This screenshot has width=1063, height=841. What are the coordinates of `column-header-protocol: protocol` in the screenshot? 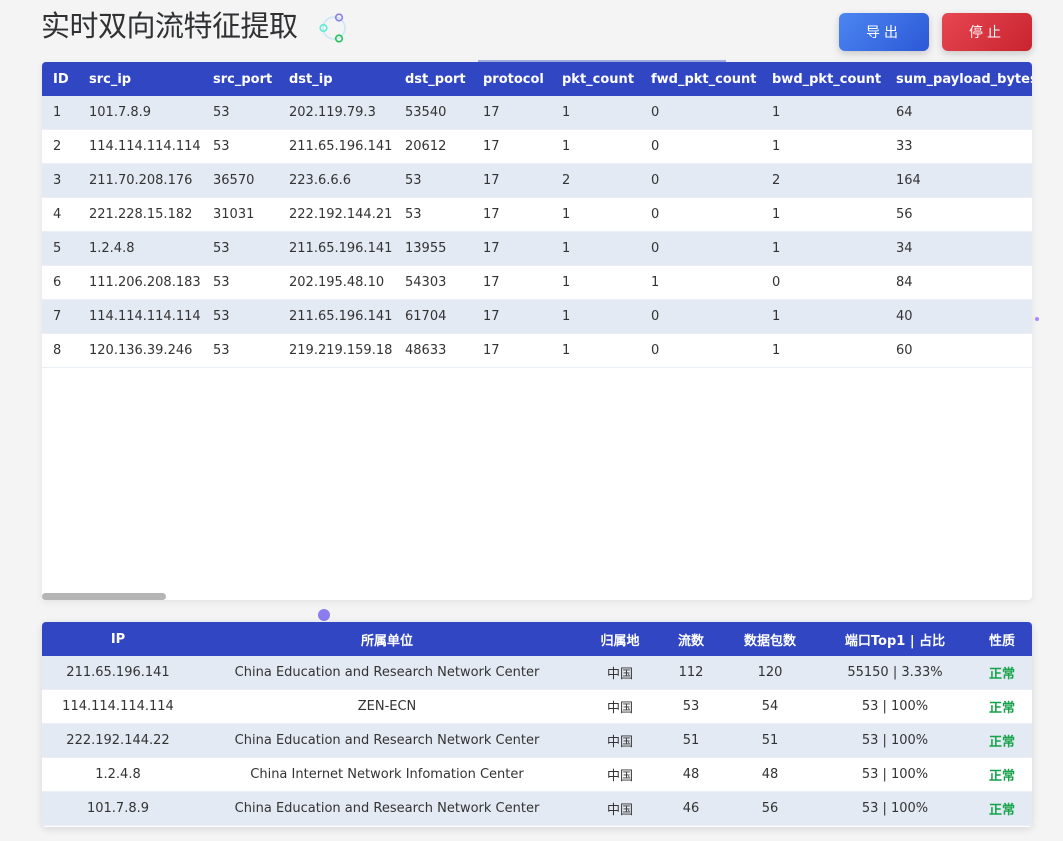 It's located at (511, 79).